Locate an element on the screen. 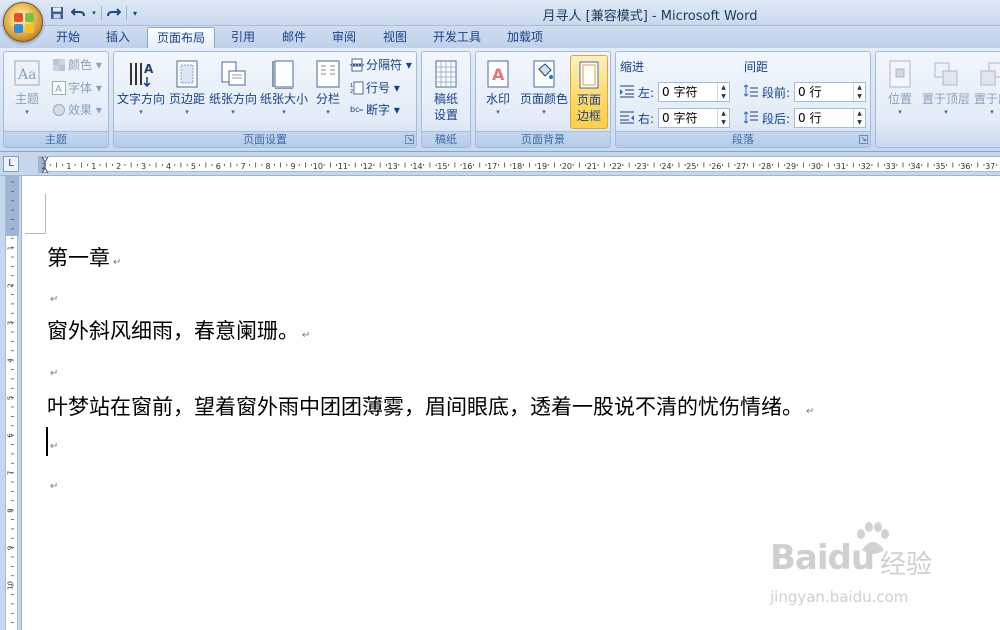 Image resolution: width=1000 pixels, height=630 pixels. tab-add-ins: 加载项 is located at coordinates (525, 37).